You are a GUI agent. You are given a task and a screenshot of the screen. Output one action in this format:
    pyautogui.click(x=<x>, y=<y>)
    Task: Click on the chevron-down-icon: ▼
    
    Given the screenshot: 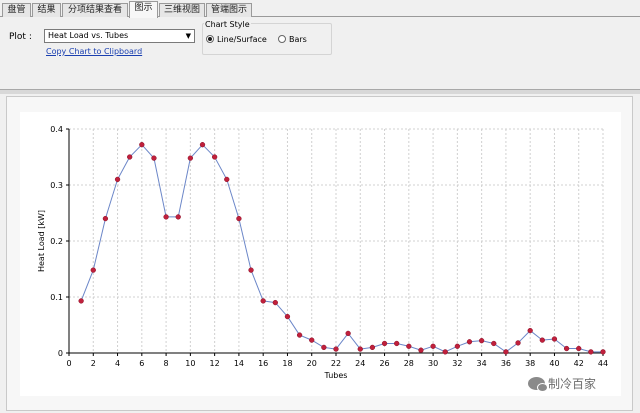 What is the action you would take?
    pyautogui.click(x=188, y=36)
    